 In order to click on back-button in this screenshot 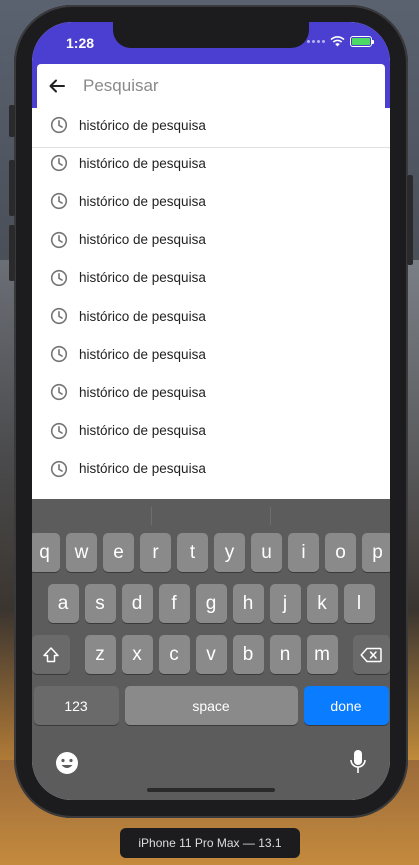, I will do `click(57, 86)`.